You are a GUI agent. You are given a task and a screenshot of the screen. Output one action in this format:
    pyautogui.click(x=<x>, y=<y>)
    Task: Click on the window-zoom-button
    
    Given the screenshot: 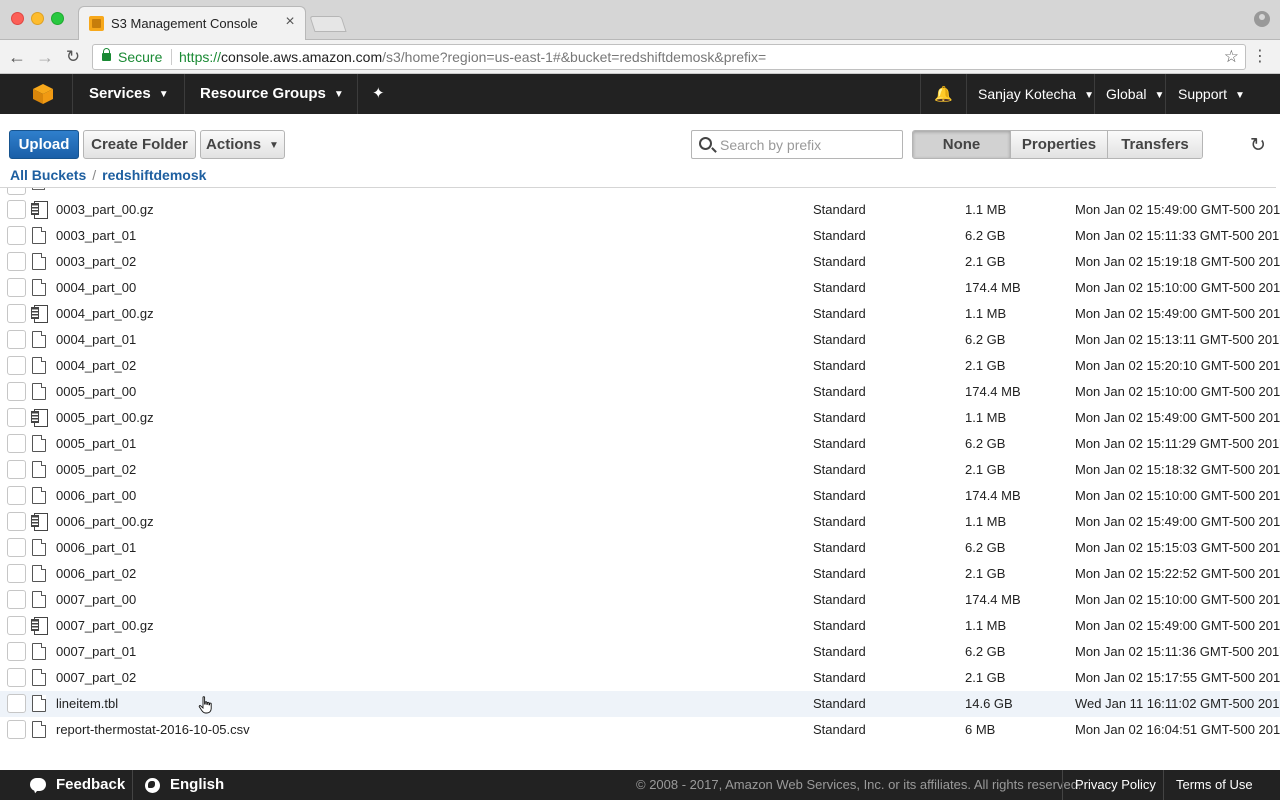 What is the action you would take?
    pyautogui.click(x=57, y=18)
    